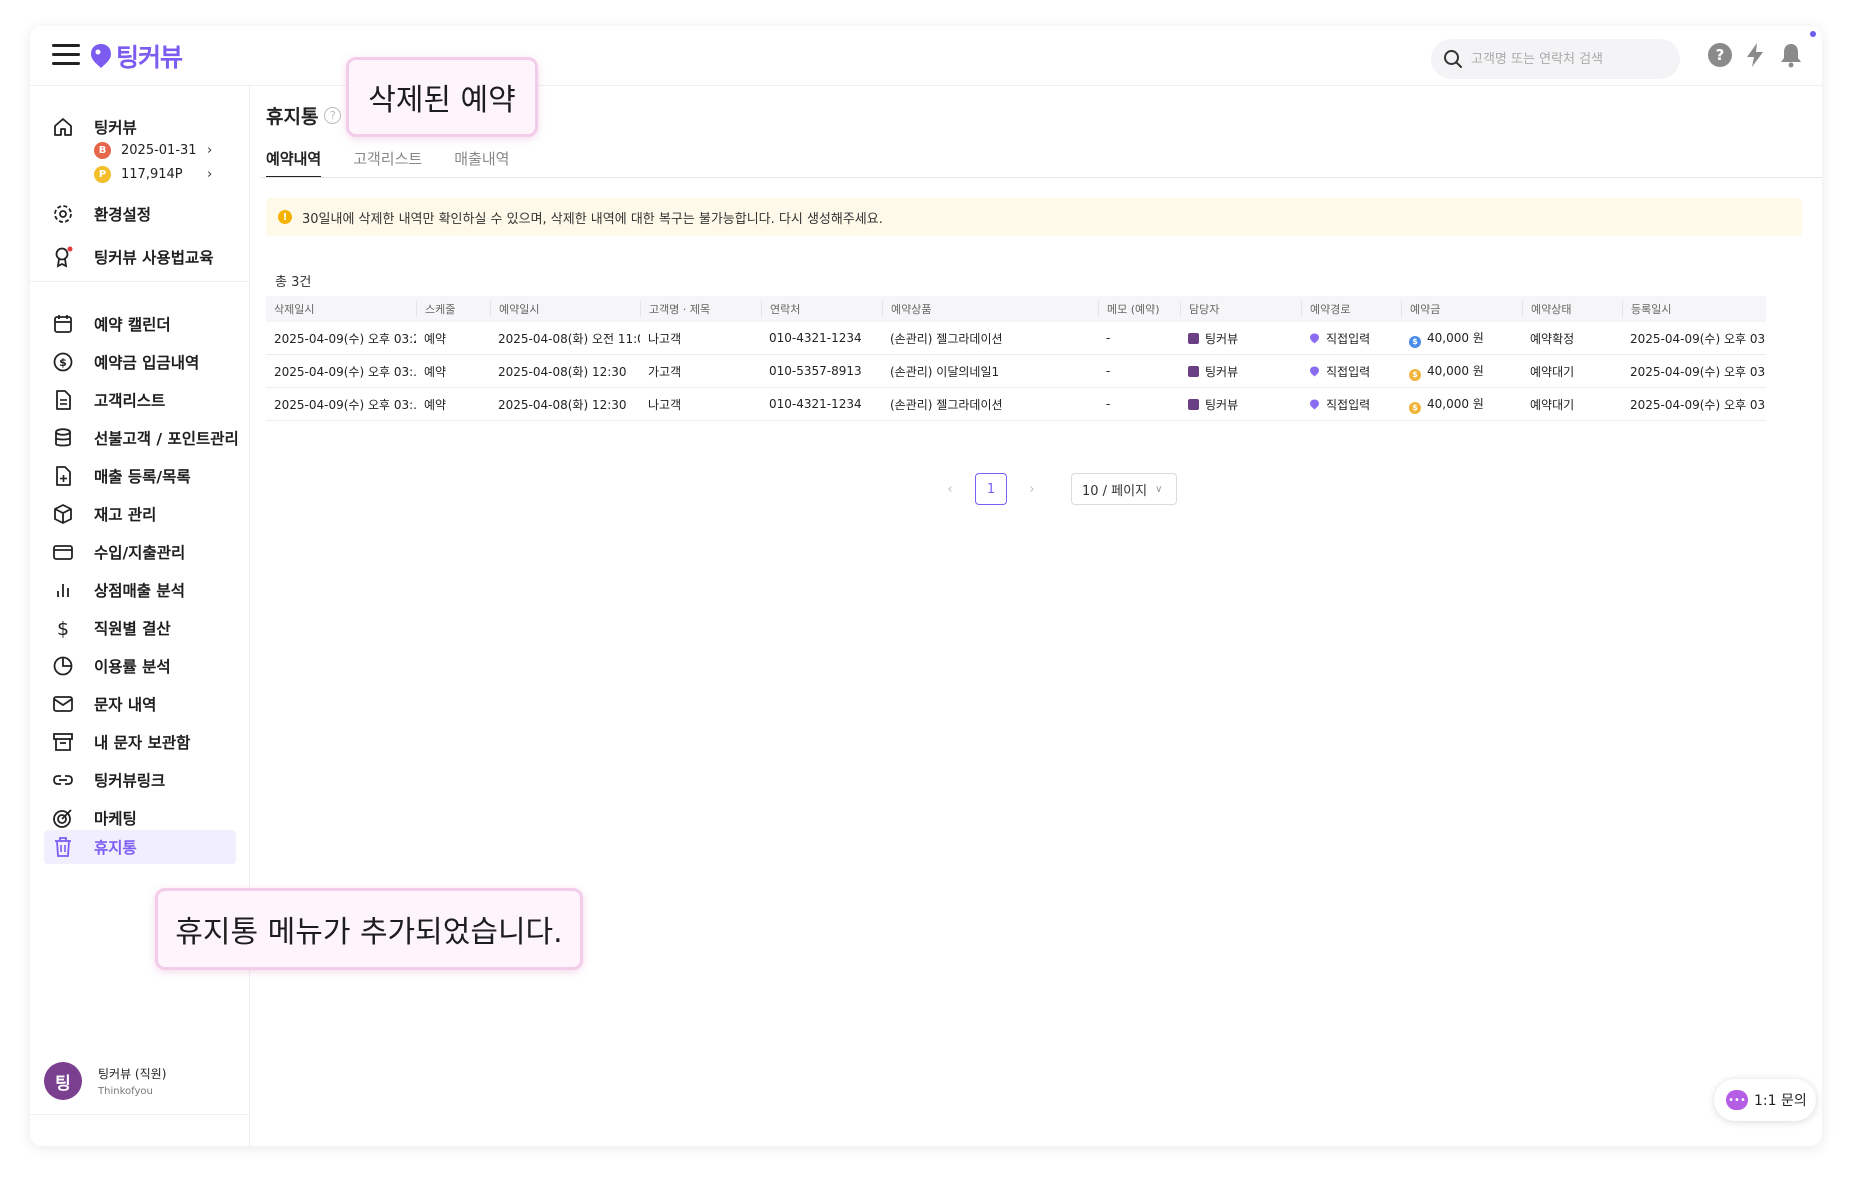 The height and width of the screenshot is (1180, 1852). I want to click on user-profile: 팅 팅커뷰 (직원) Thinkofyou, so click(105, 1081).